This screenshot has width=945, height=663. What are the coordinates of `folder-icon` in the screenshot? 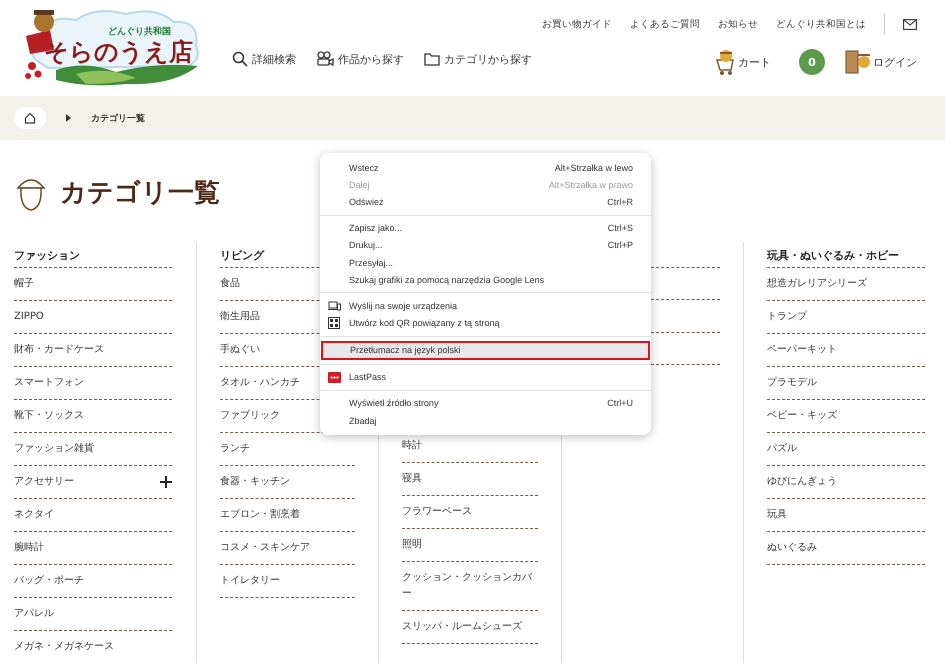 It's located at (432, 59).